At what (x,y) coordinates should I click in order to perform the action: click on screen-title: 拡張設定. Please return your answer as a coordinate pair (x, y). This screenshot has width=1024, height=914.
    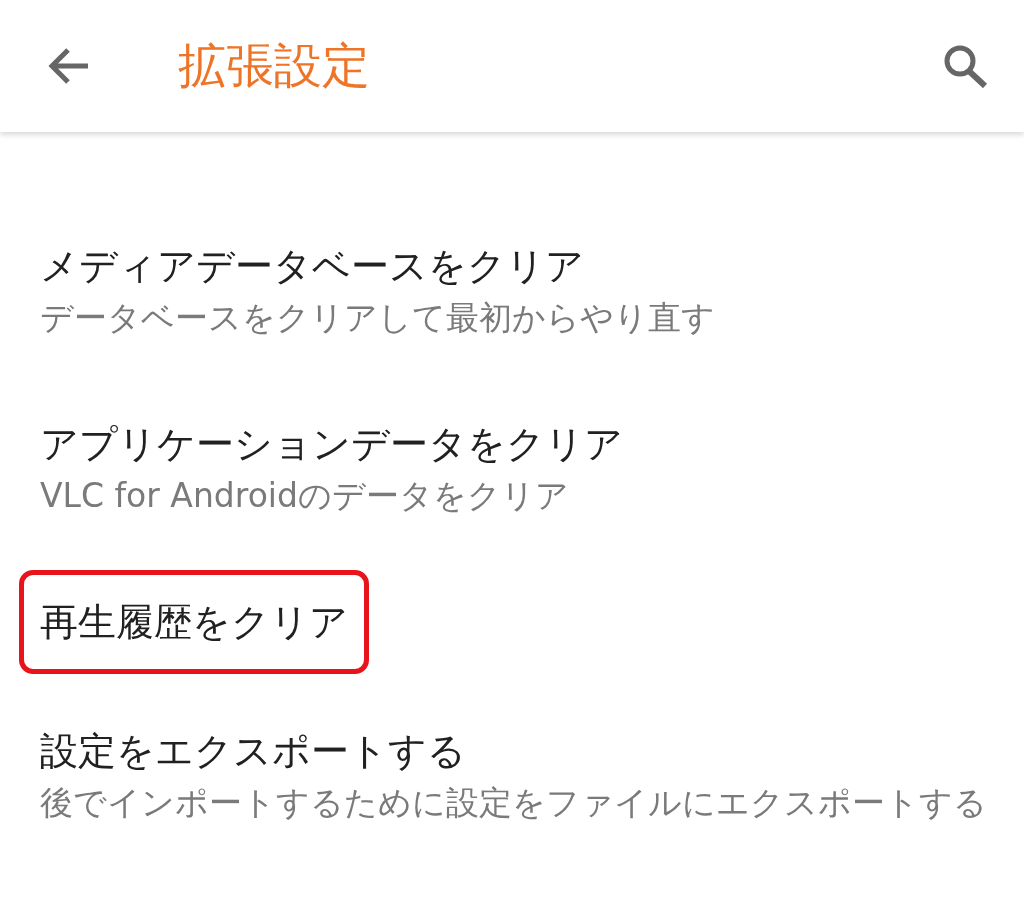
    Looking at the image, I should click on (274, 65).